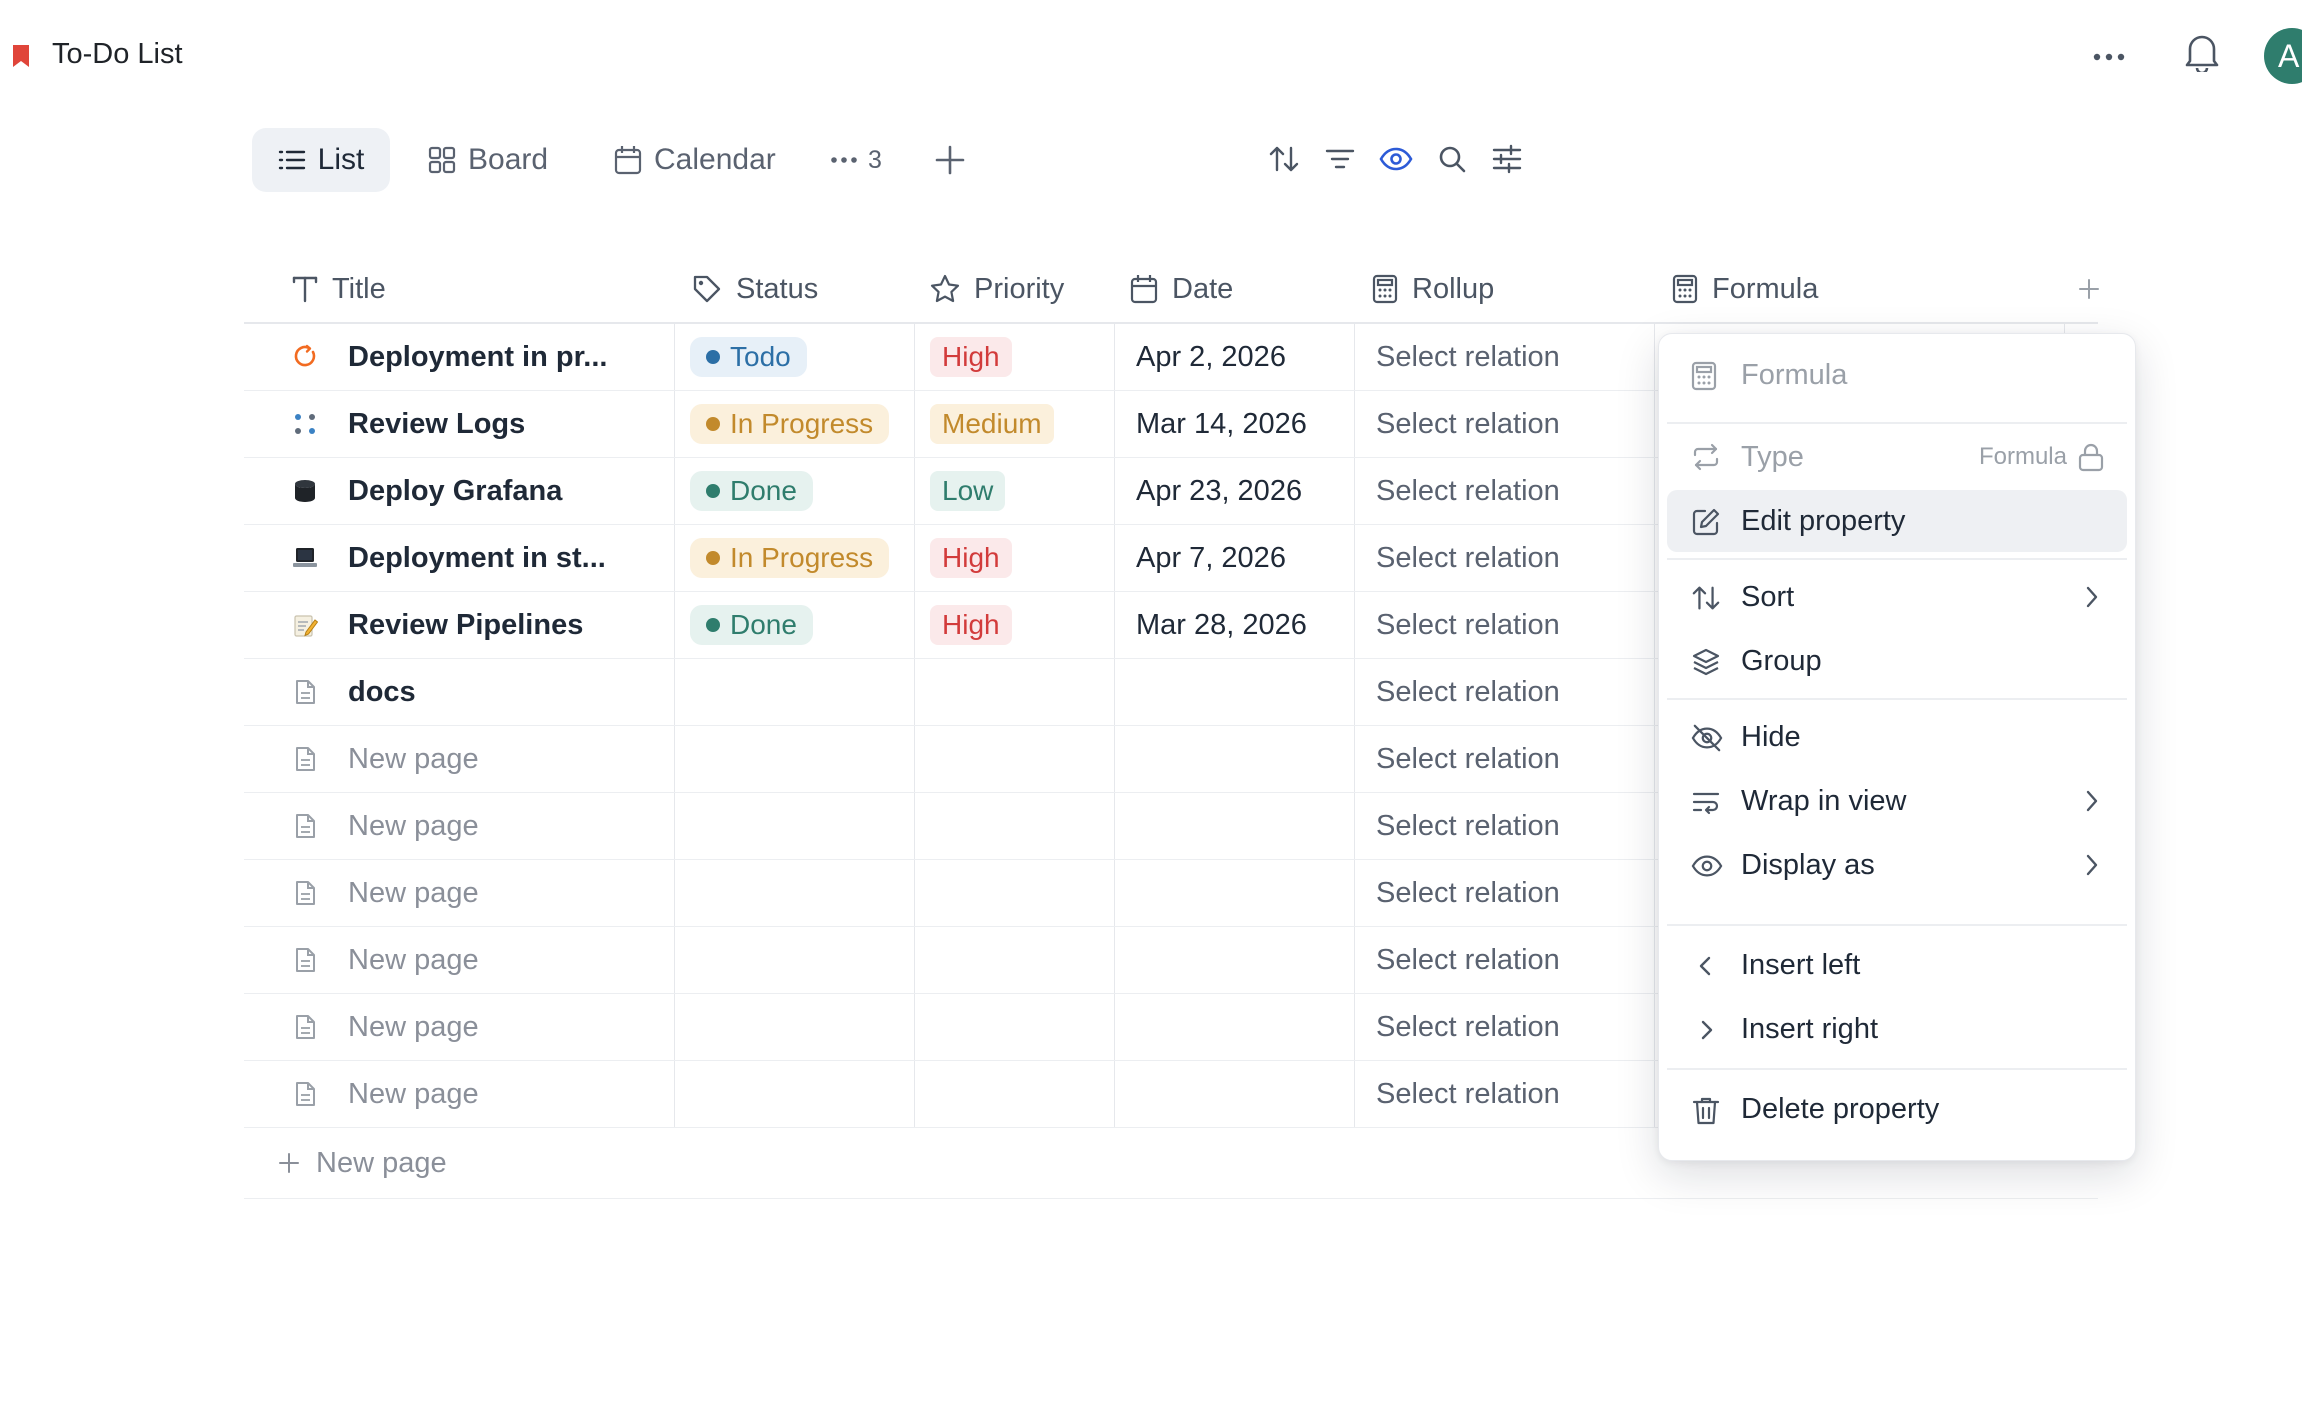 Image resolution: width=2302 pixels, height=1420 pixels. I want to click on title-cell: Review Logs, so click(459, 424).